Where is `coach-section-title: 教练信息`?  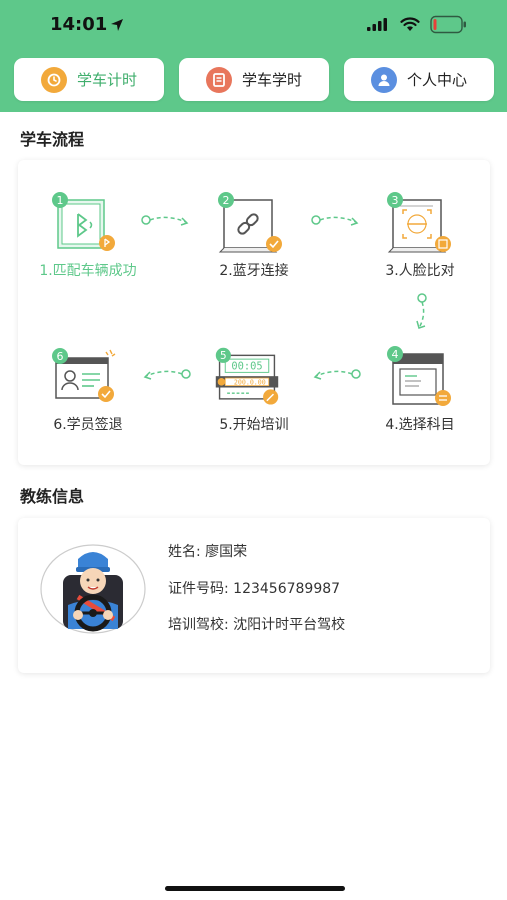
coach-section-title: 教练信息 is located at coordinates (52, 496).